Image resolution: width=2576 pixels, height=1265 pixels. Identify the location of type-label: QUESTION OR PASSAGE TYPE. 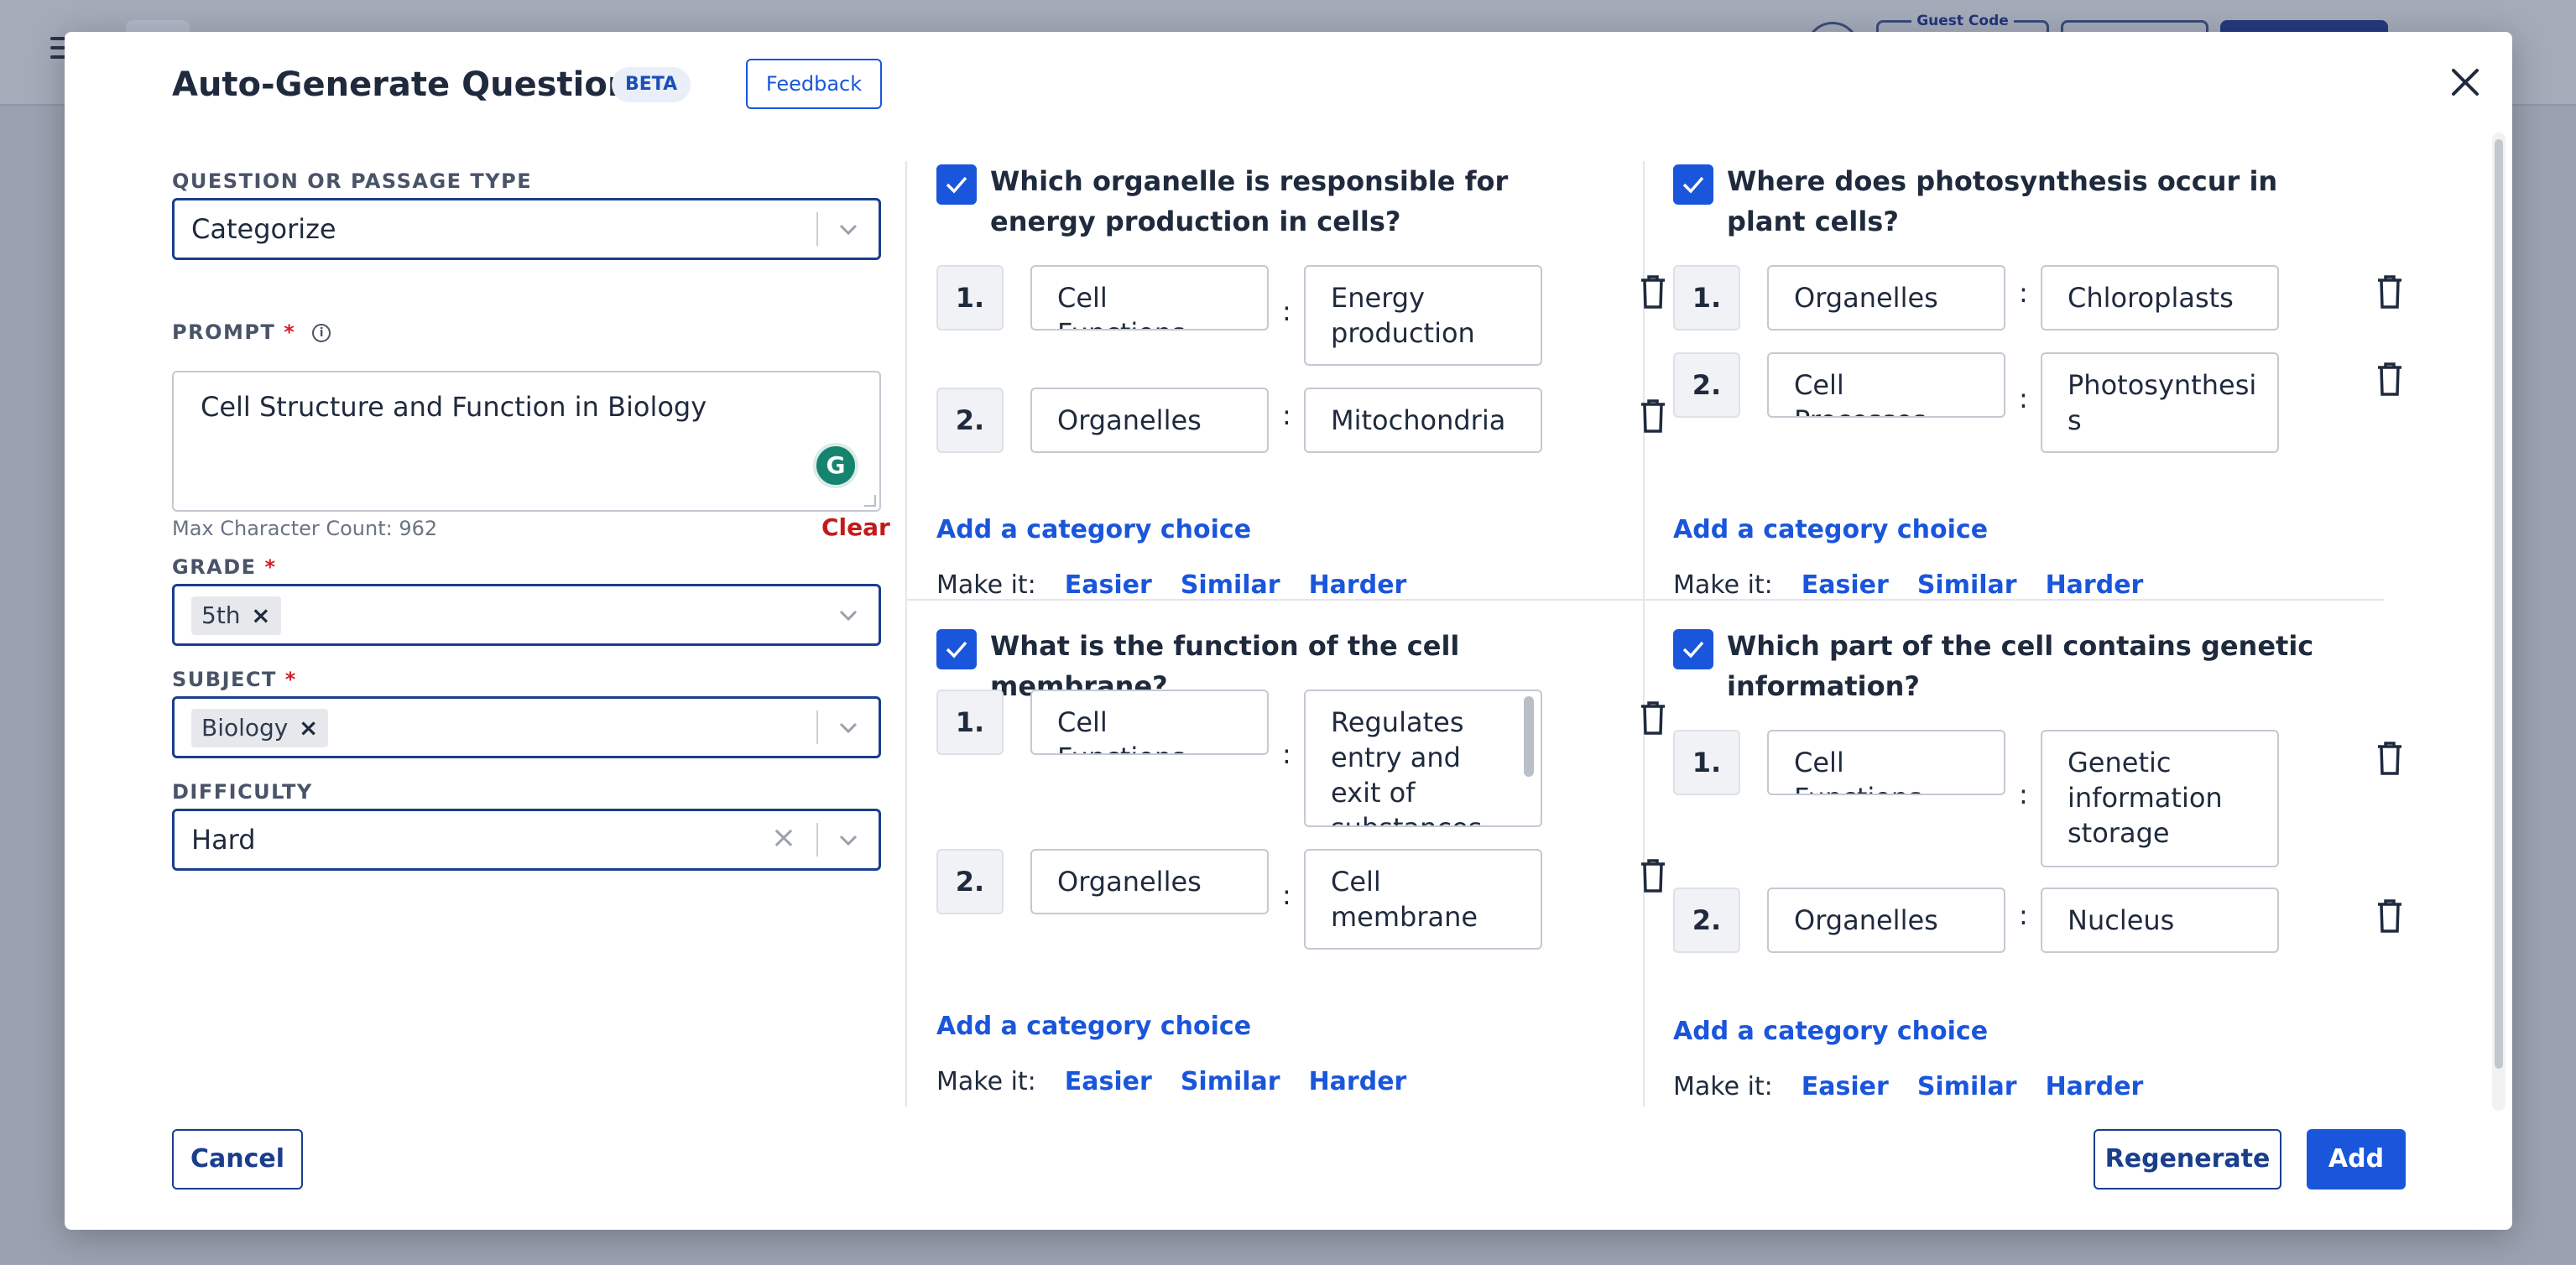
(352, 181).